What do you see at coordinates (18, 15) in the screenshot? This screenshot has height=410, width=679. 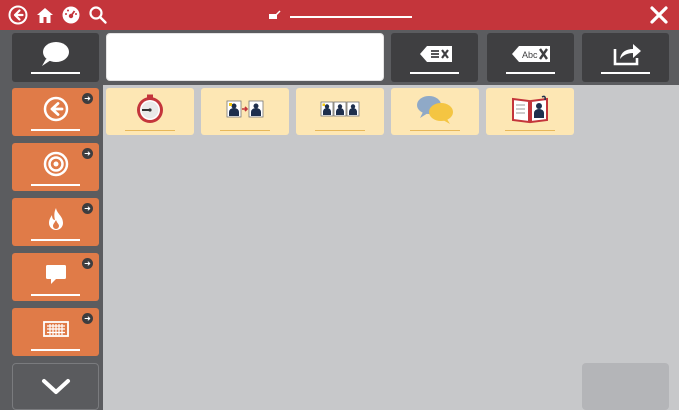 I see `back-circle-icon` at bounding box center [18, 15].